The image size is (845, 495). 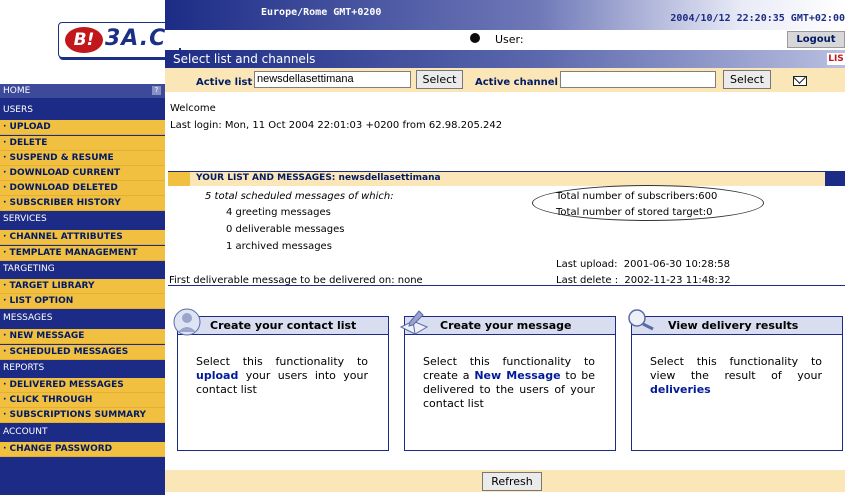 What do you see at coordinates (733, 325) in the screenshot?
I see `card-title: View delivery results` at bounding box center [733, 325].